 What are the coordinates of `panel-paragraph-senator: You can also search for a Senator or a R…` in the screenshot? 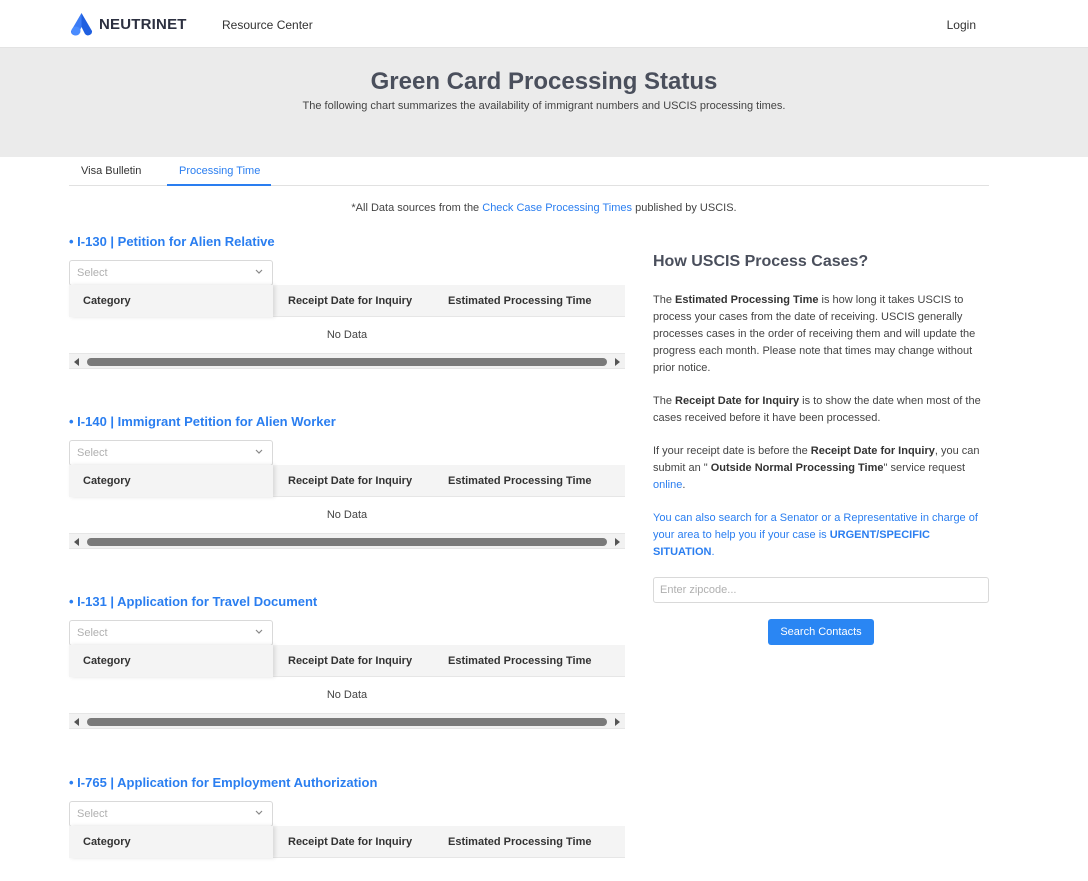 It's located at (821, 535).